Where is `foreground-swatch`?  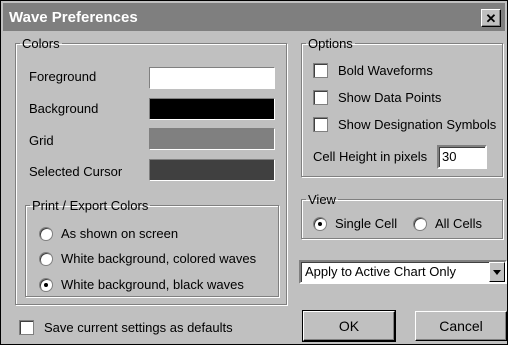
foreground-swatch is located at coordinates (212, 78).